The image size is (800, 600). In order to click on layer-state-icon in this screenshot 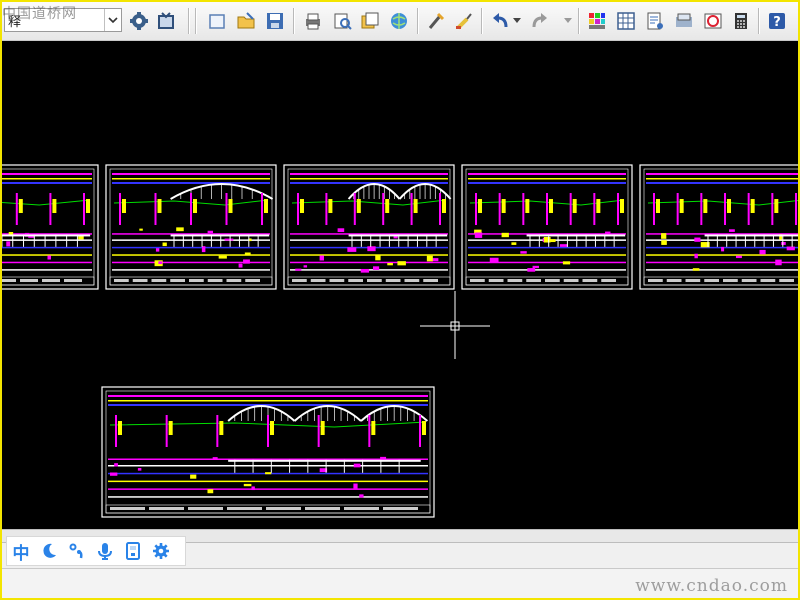, I will do `click(166, 21)`.